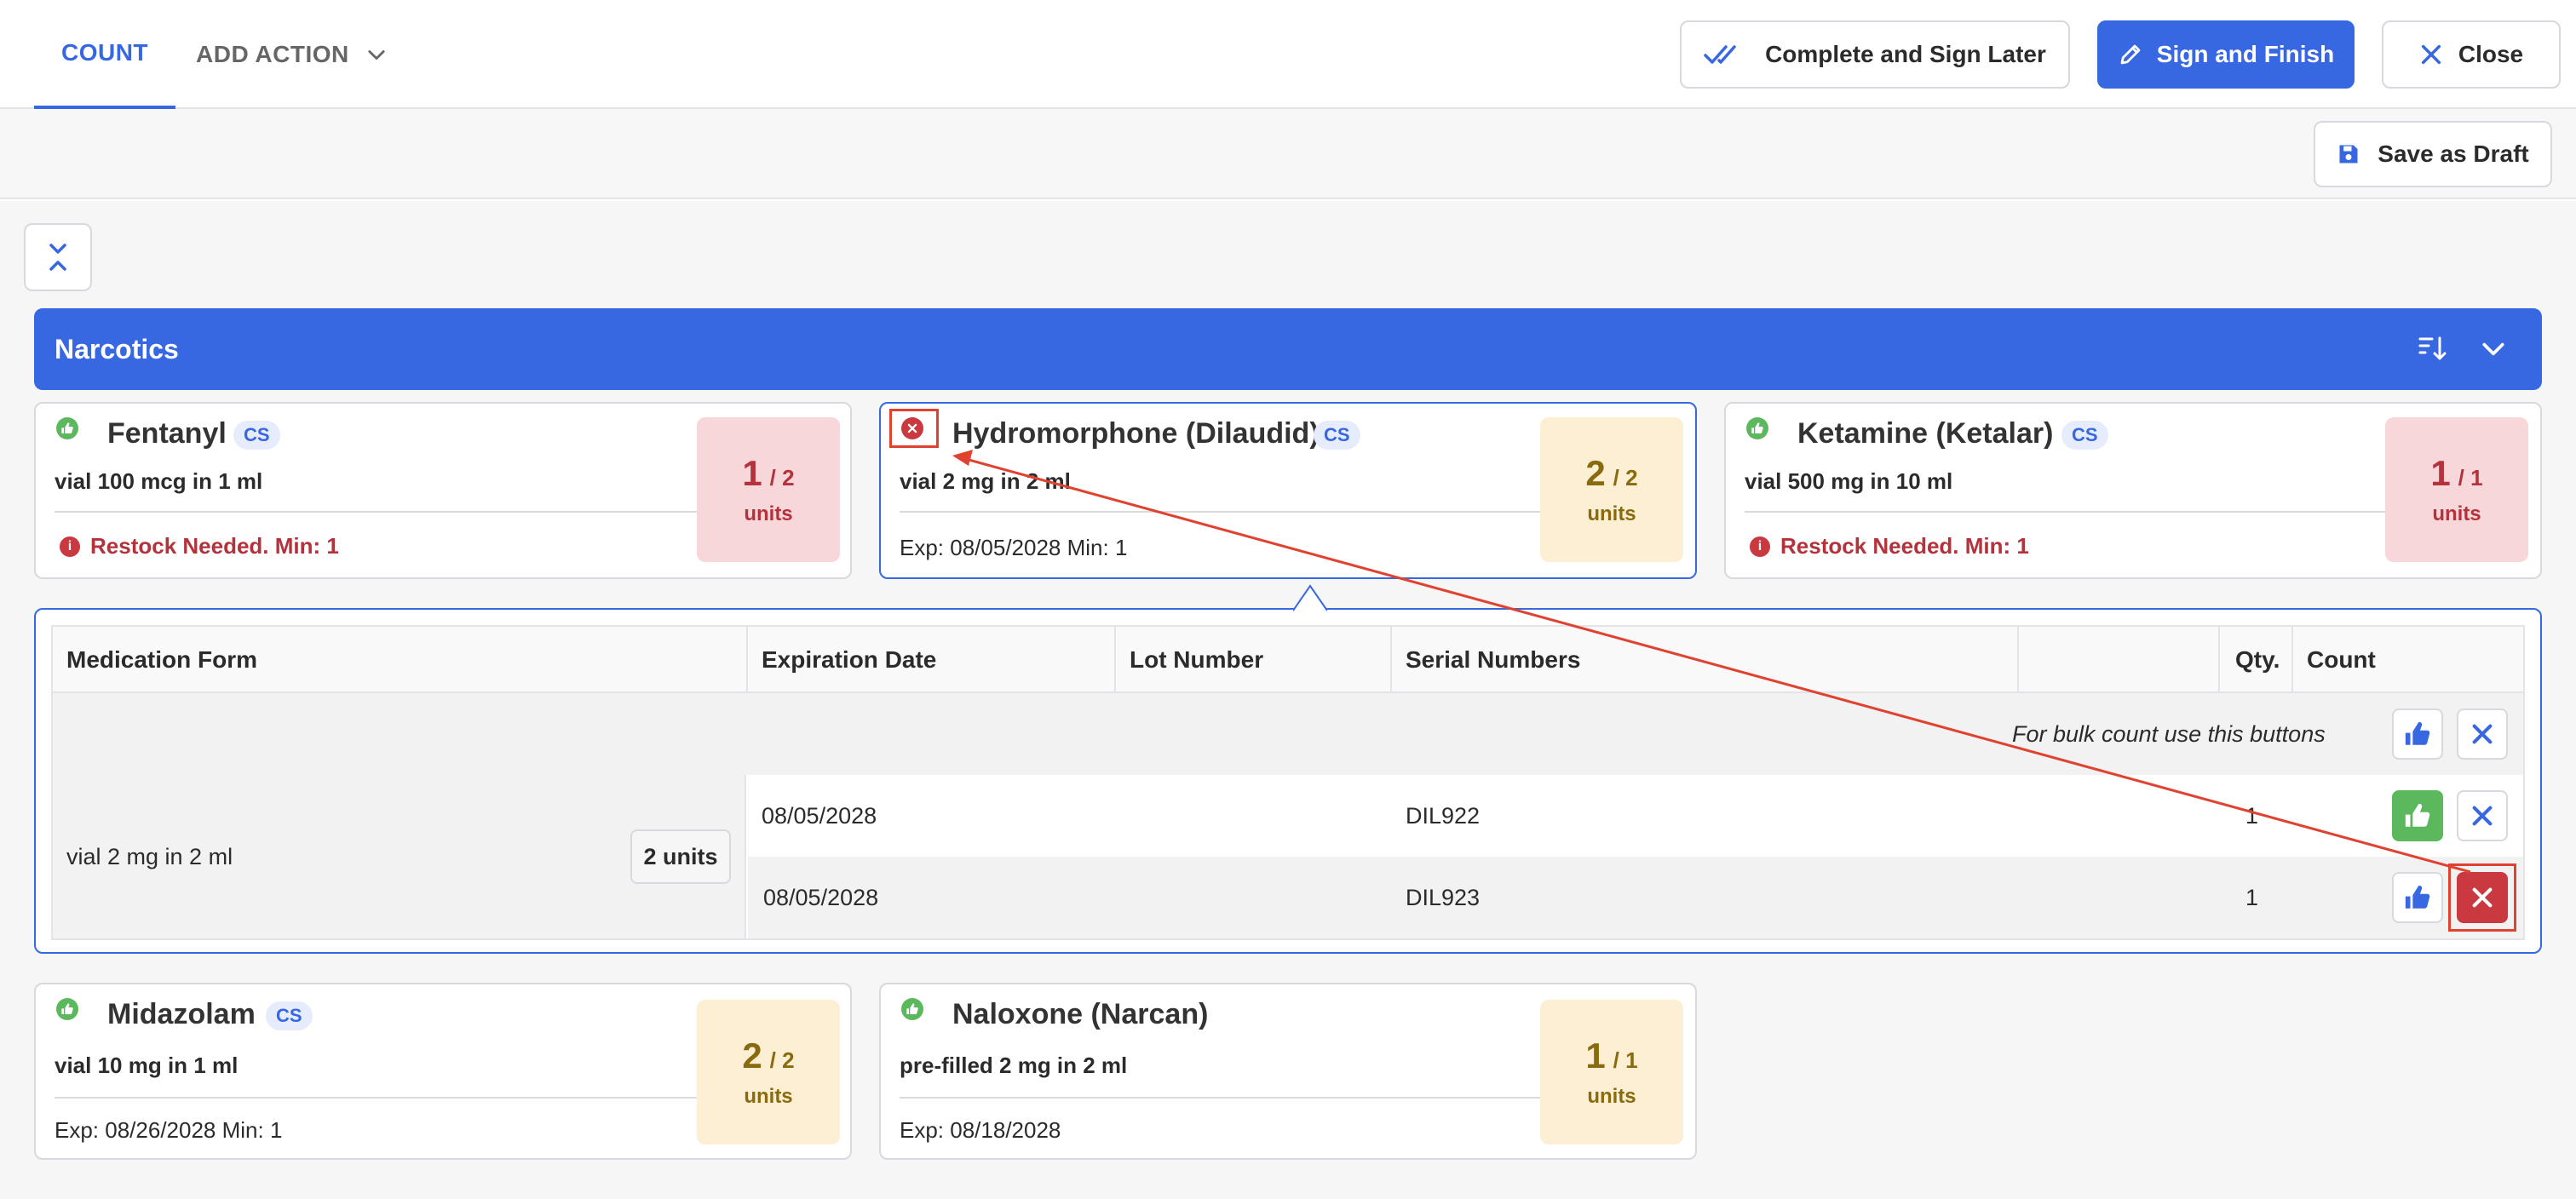 The width and height of the screenshot is (2576, 1199). What do you see at coordinates (147, 1065) in the screenshot?
I see `medication-description: vial 10 mg in 1 ml` at bounding box center [147, 1065].